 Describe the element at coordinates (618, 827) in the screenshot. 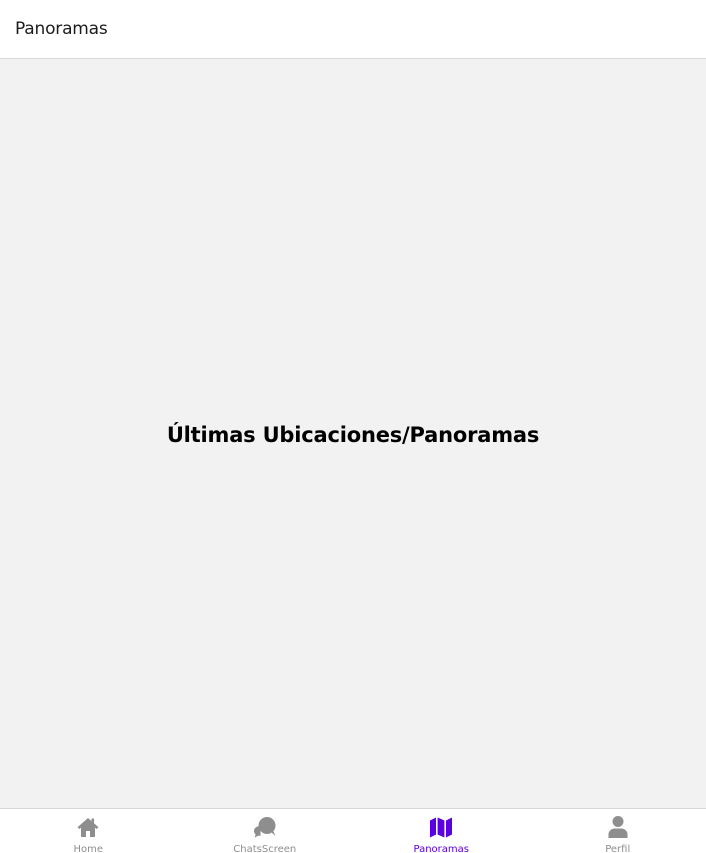

I see `person-icon` at that location.